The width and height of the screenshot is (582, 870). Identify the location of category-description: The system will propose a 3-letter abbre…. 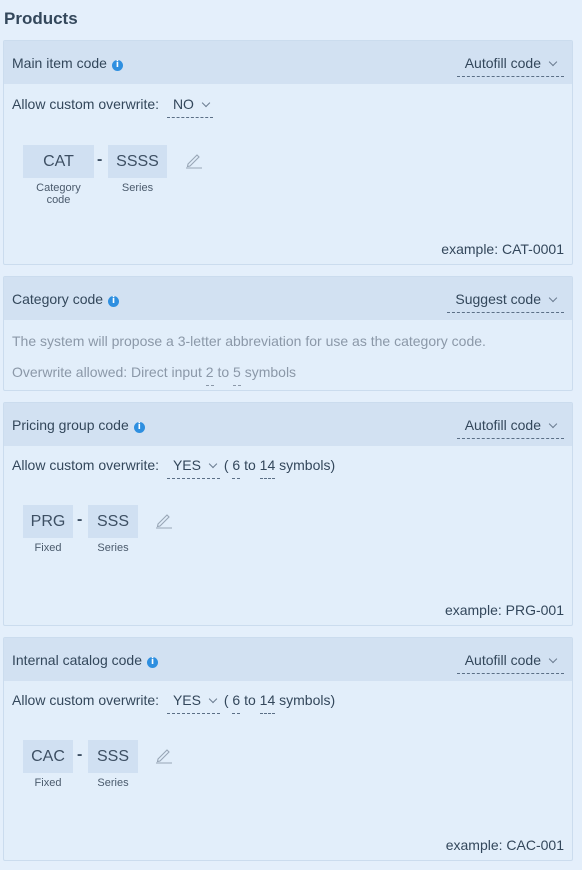
(249, 341).